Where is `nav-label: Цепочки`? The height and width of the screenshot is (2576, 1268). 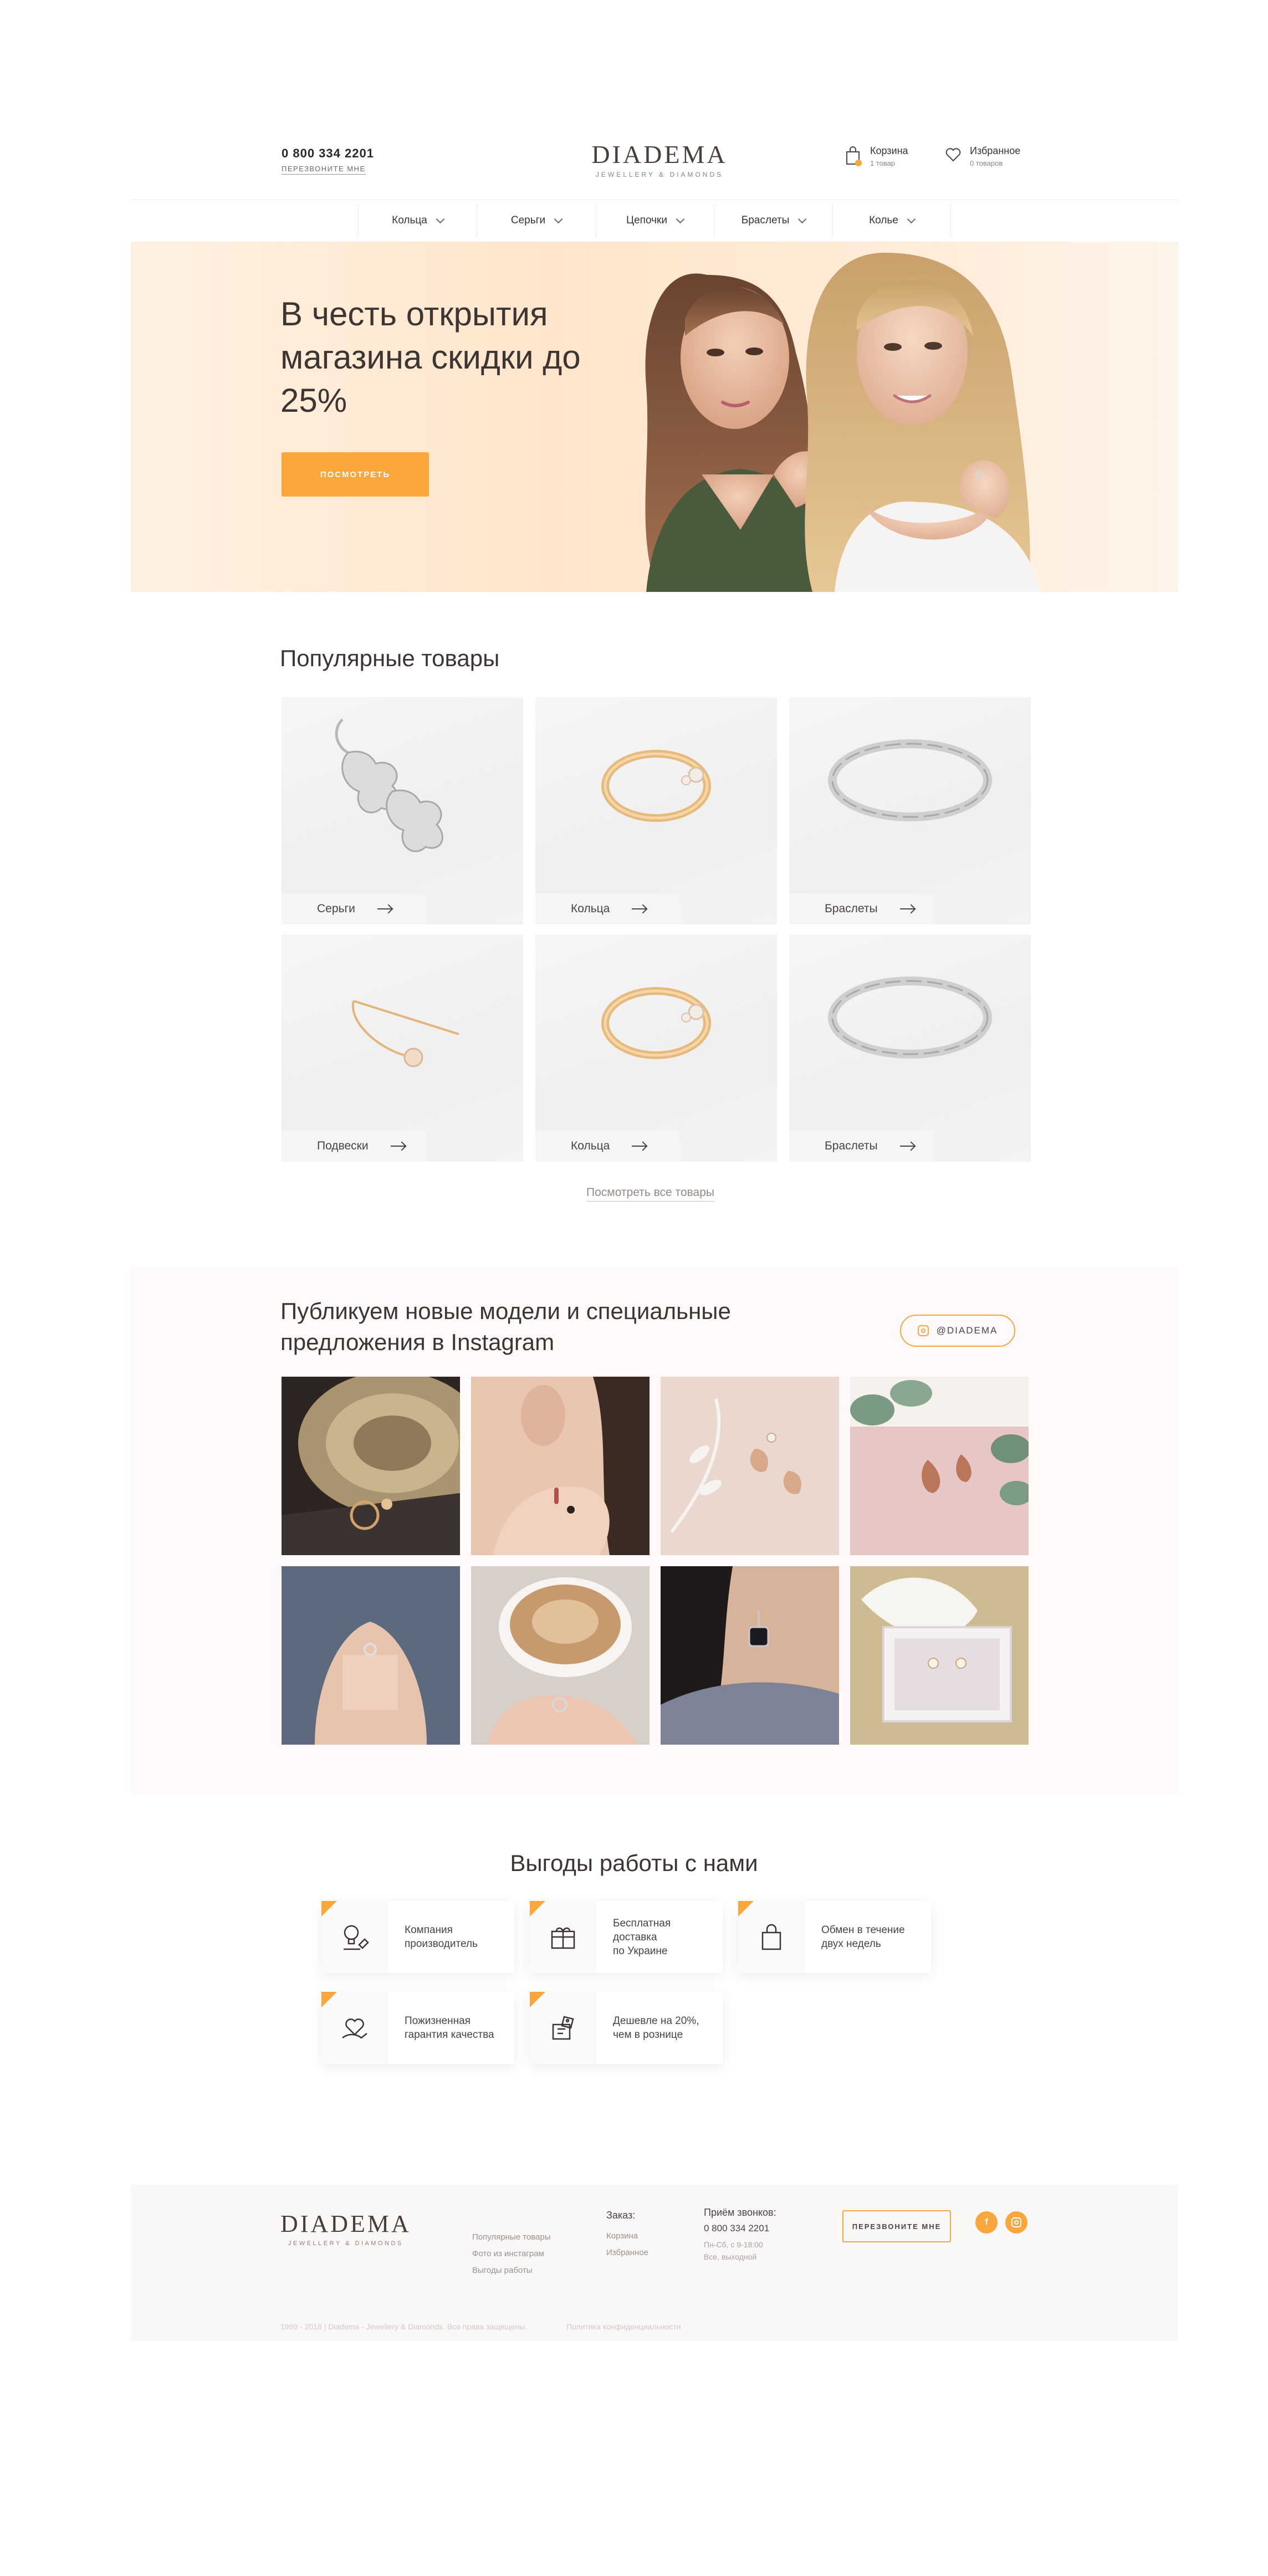
nav-label: Цепочки is located at coordinates (646, 220).